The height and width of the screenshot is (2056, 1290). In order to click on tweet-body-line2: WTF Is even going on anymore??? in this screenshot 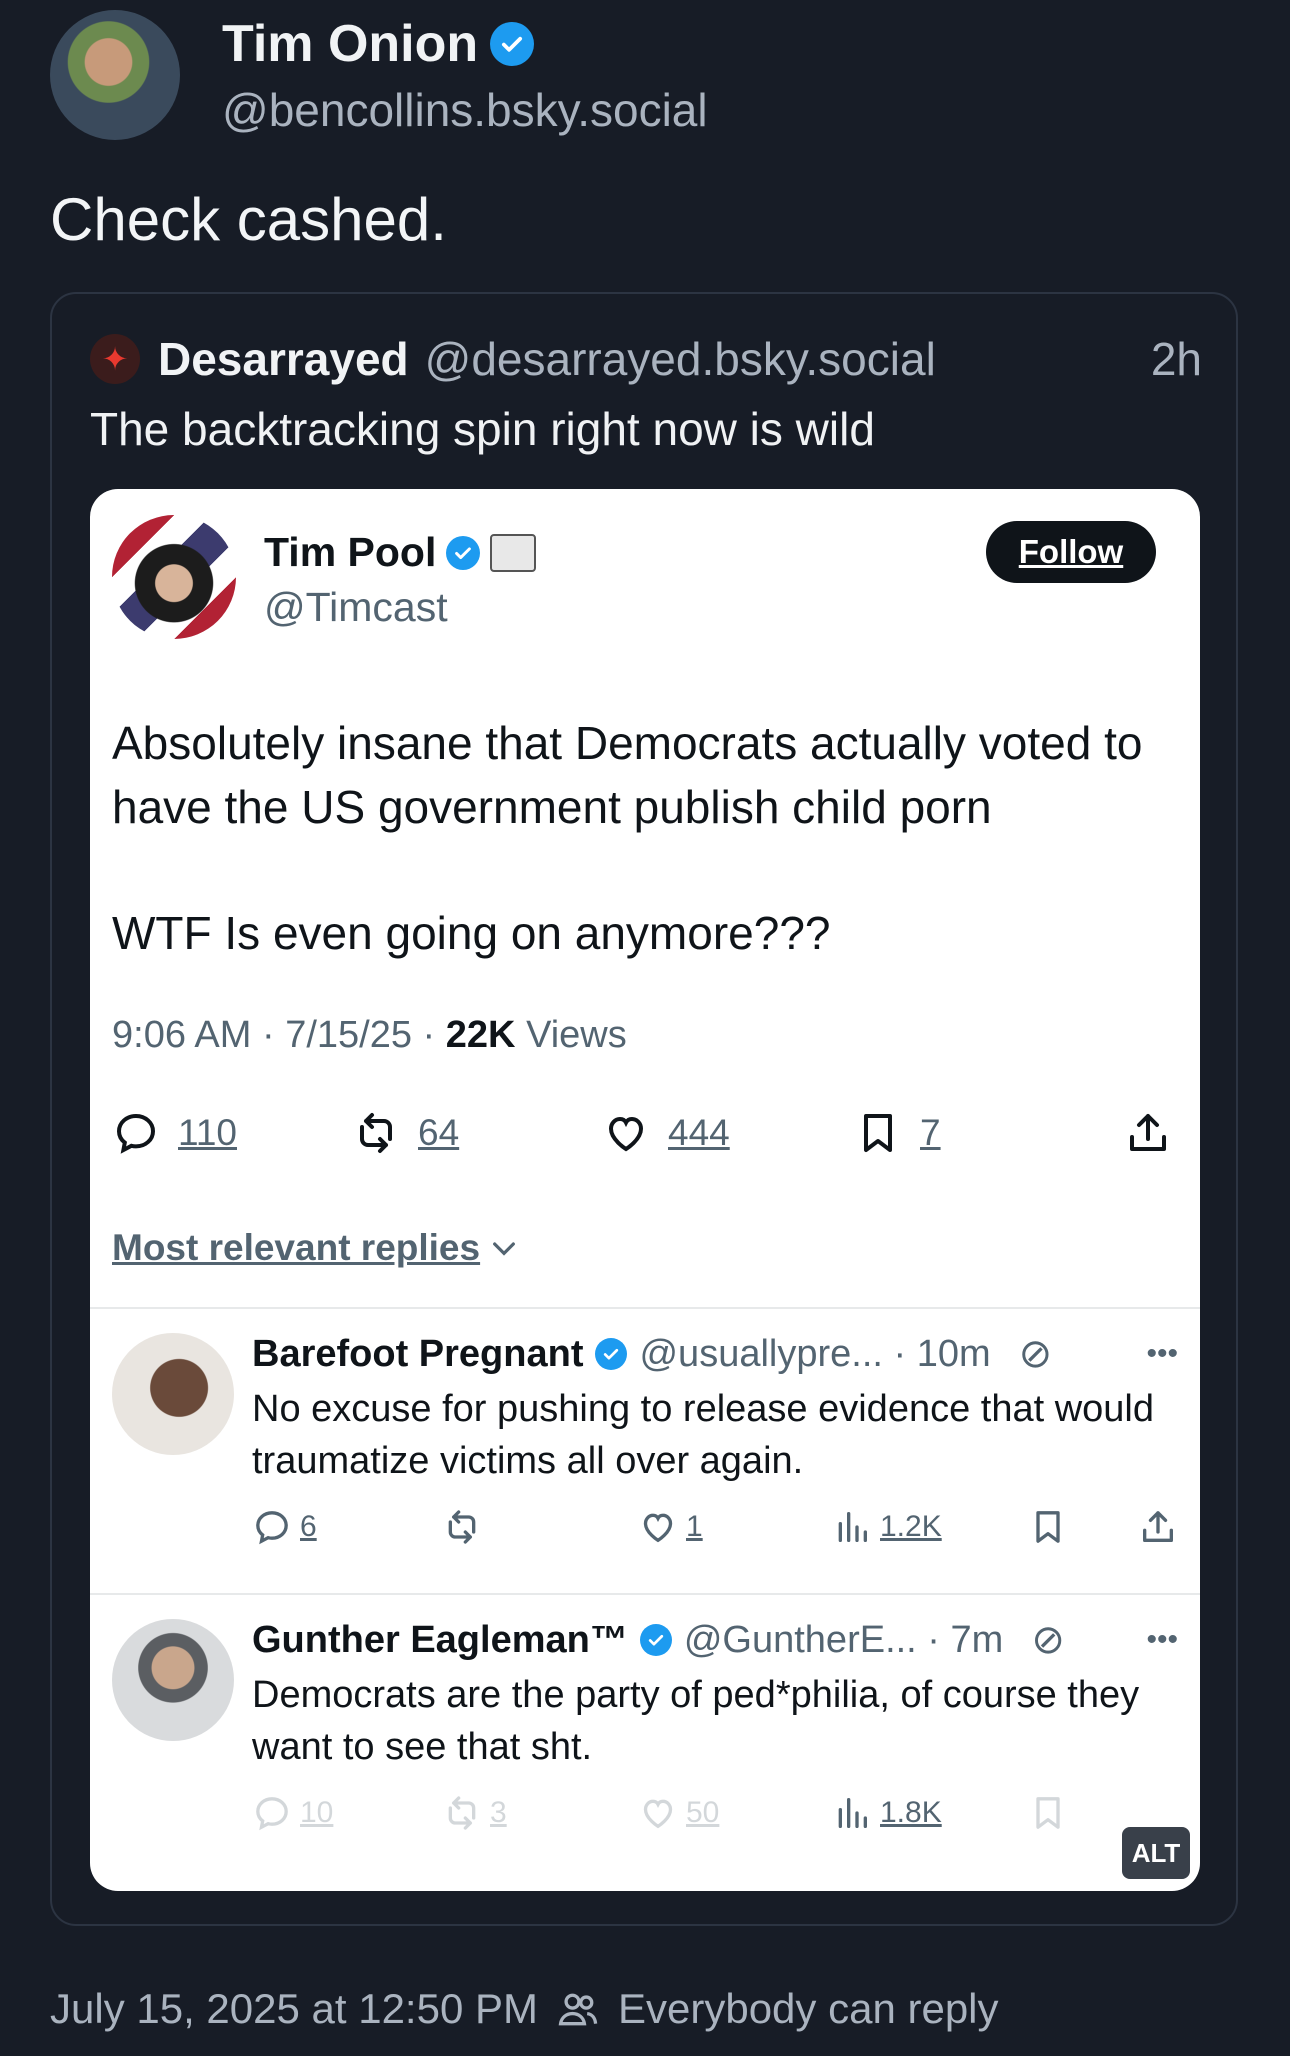, I will do `click(471, 933)`.